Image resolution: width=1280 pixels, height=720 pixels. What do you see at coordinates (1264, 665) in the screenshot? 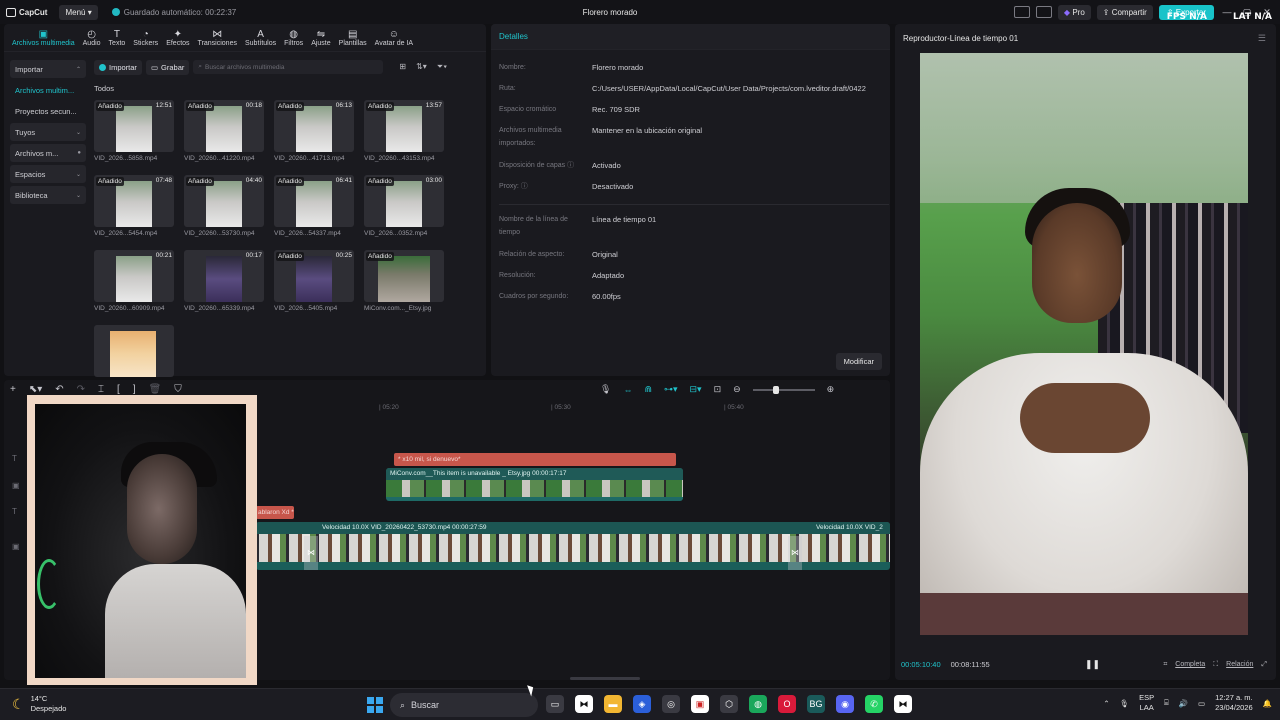
I see `fullscreen-icon: ⤢` at bounding box center [1264, 665].